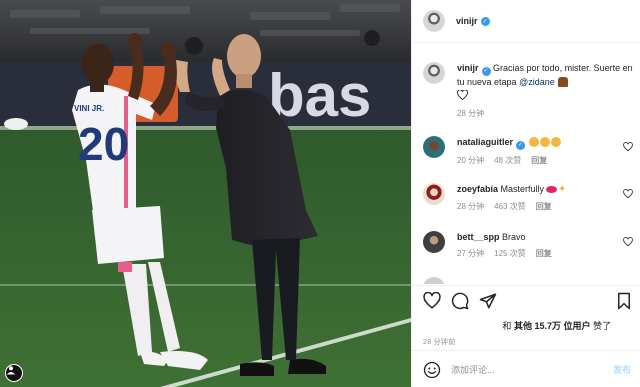  What do you see at coordinates (562, 81) in the screenshot?
I see `woman-emoji-icon` at bounding box center [562, 81].